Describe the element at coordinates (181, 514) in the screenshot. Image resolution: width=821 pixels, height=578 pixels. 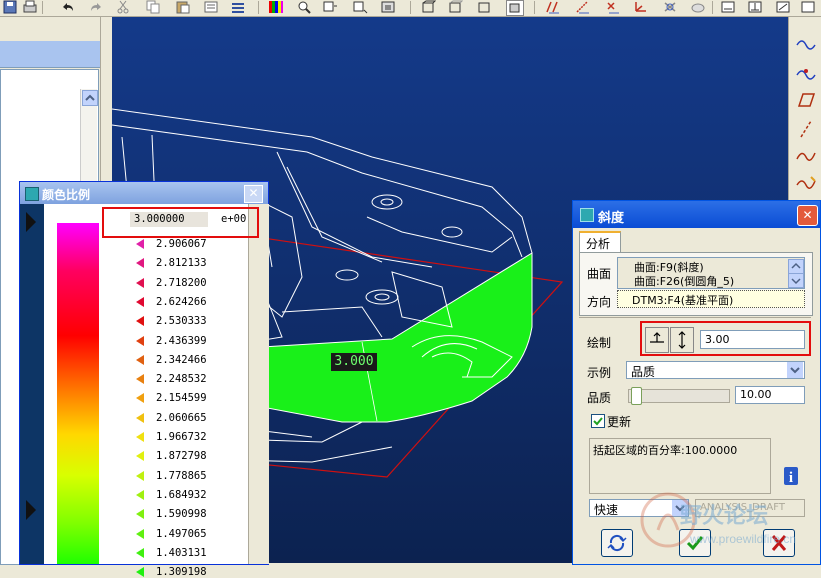
I see `scale-value: 1.590998` at that location.